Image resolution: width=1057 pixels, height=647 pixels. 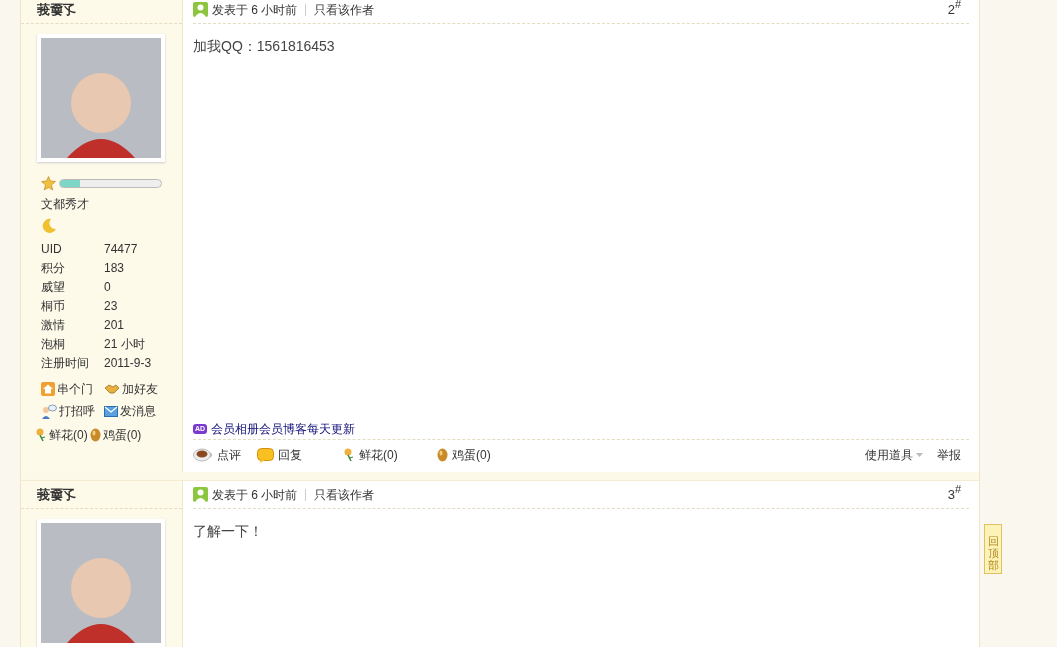 What do you see at coordinates (53, 344) in the screenshot?
I see `stat-label: 泡桐` at bounding box center [53, 344].